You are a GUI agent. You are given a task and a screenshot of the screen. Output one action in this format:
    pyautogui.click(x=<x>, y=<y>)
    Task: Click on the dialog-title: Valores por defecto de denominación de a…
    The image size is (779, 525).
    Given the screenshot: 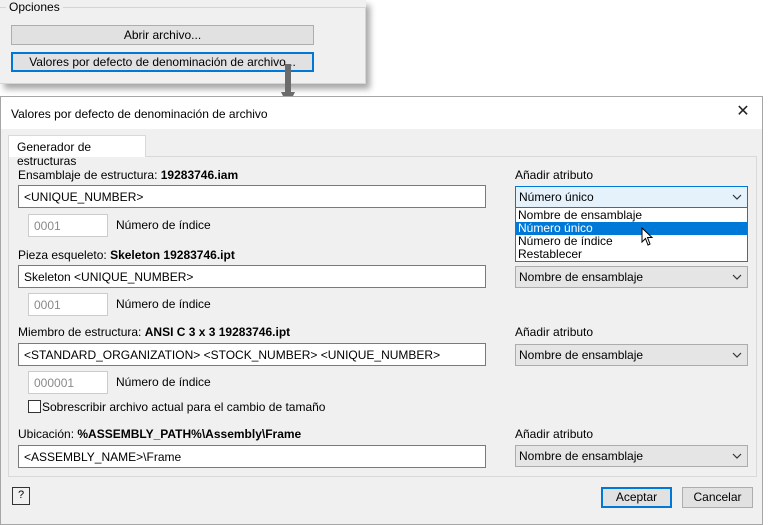 What is the action you would take?
    pyautogui.click(x=139, y=114)
    